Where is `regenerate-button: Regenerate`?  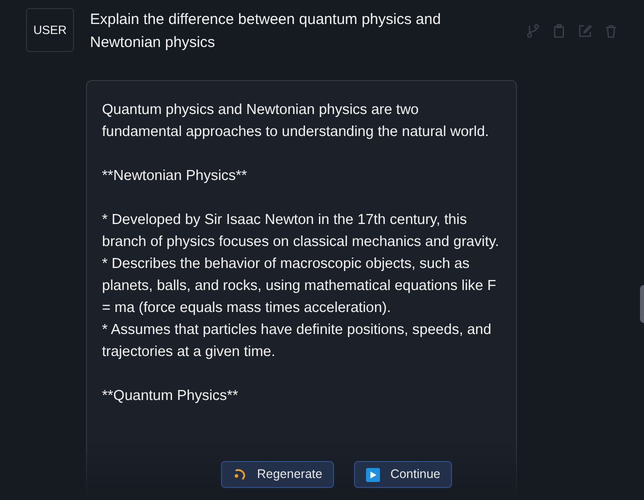
regenerate-button: Regenerate is located at coordinates (277, 474).